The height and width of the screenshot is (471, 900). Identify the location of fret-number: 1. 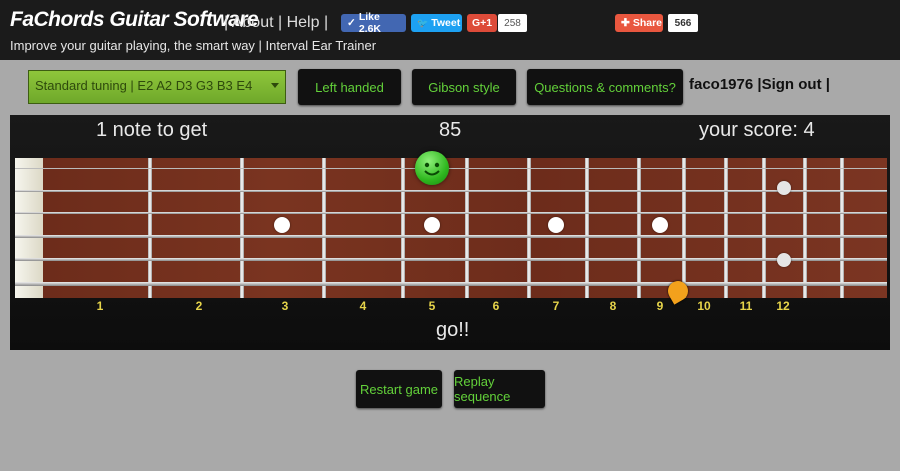
(100, 306).